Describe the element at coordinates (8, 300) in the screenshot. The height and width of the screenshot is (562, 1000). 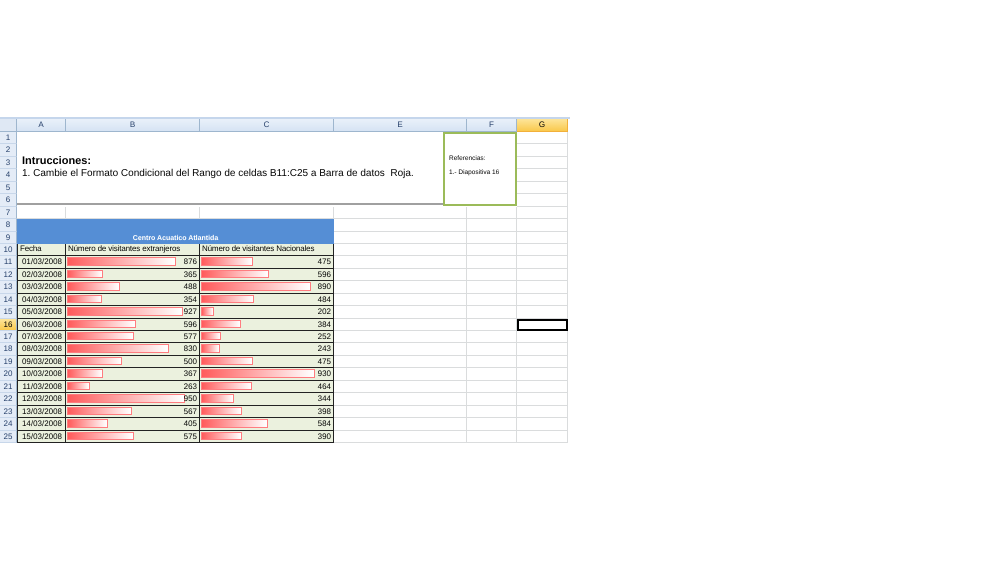
I see `row-header: 14` at that location.